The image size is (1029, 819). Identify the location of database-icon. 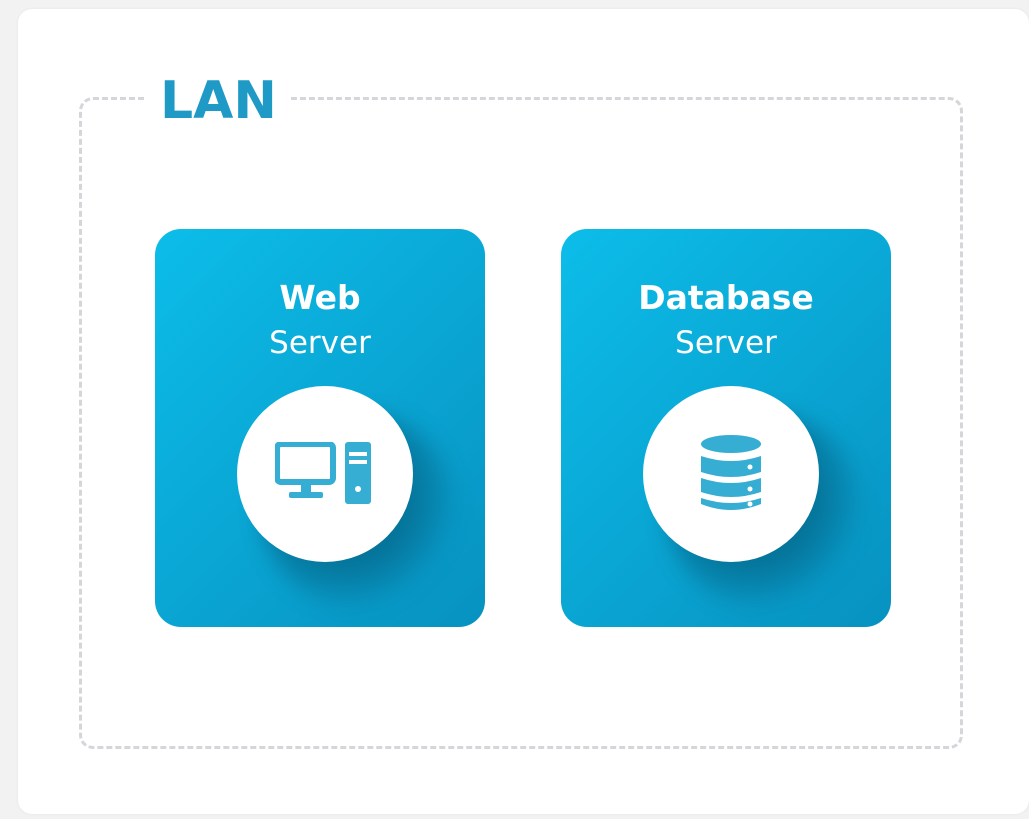
(731, 472).